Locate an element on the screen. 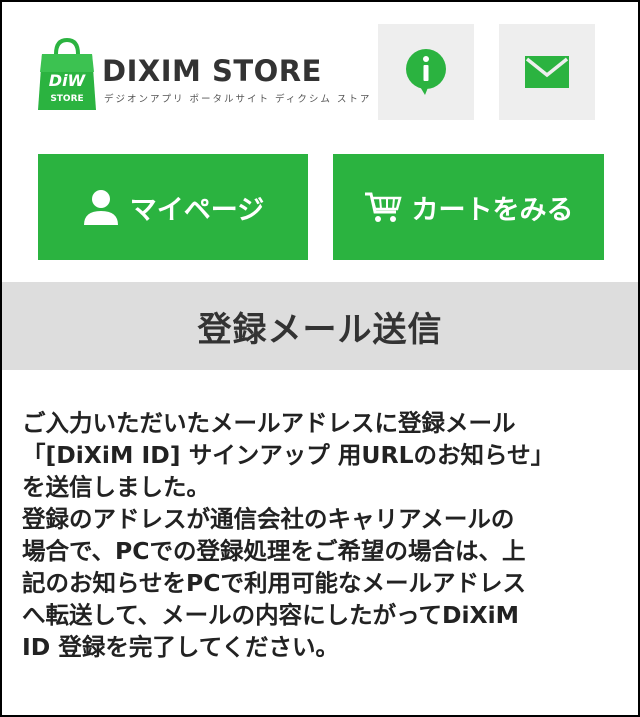 The width and height of the screenshot is (640, 717). mypage-button: マイページ is located at coordinates (173, 207).